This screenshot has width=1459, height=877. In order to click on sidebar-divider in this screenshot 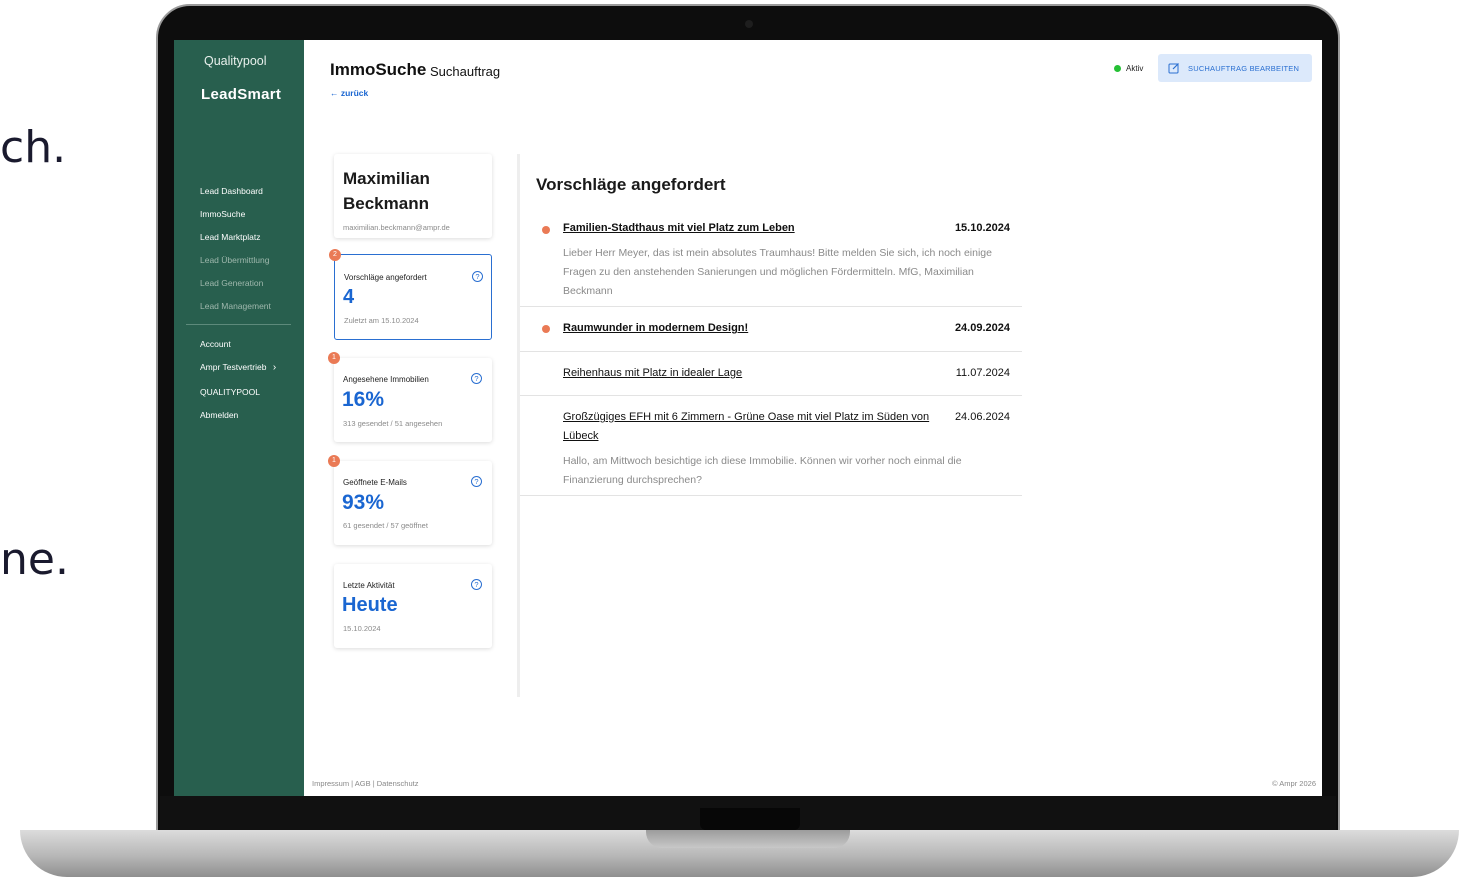, I will do `click(238, 324)`.